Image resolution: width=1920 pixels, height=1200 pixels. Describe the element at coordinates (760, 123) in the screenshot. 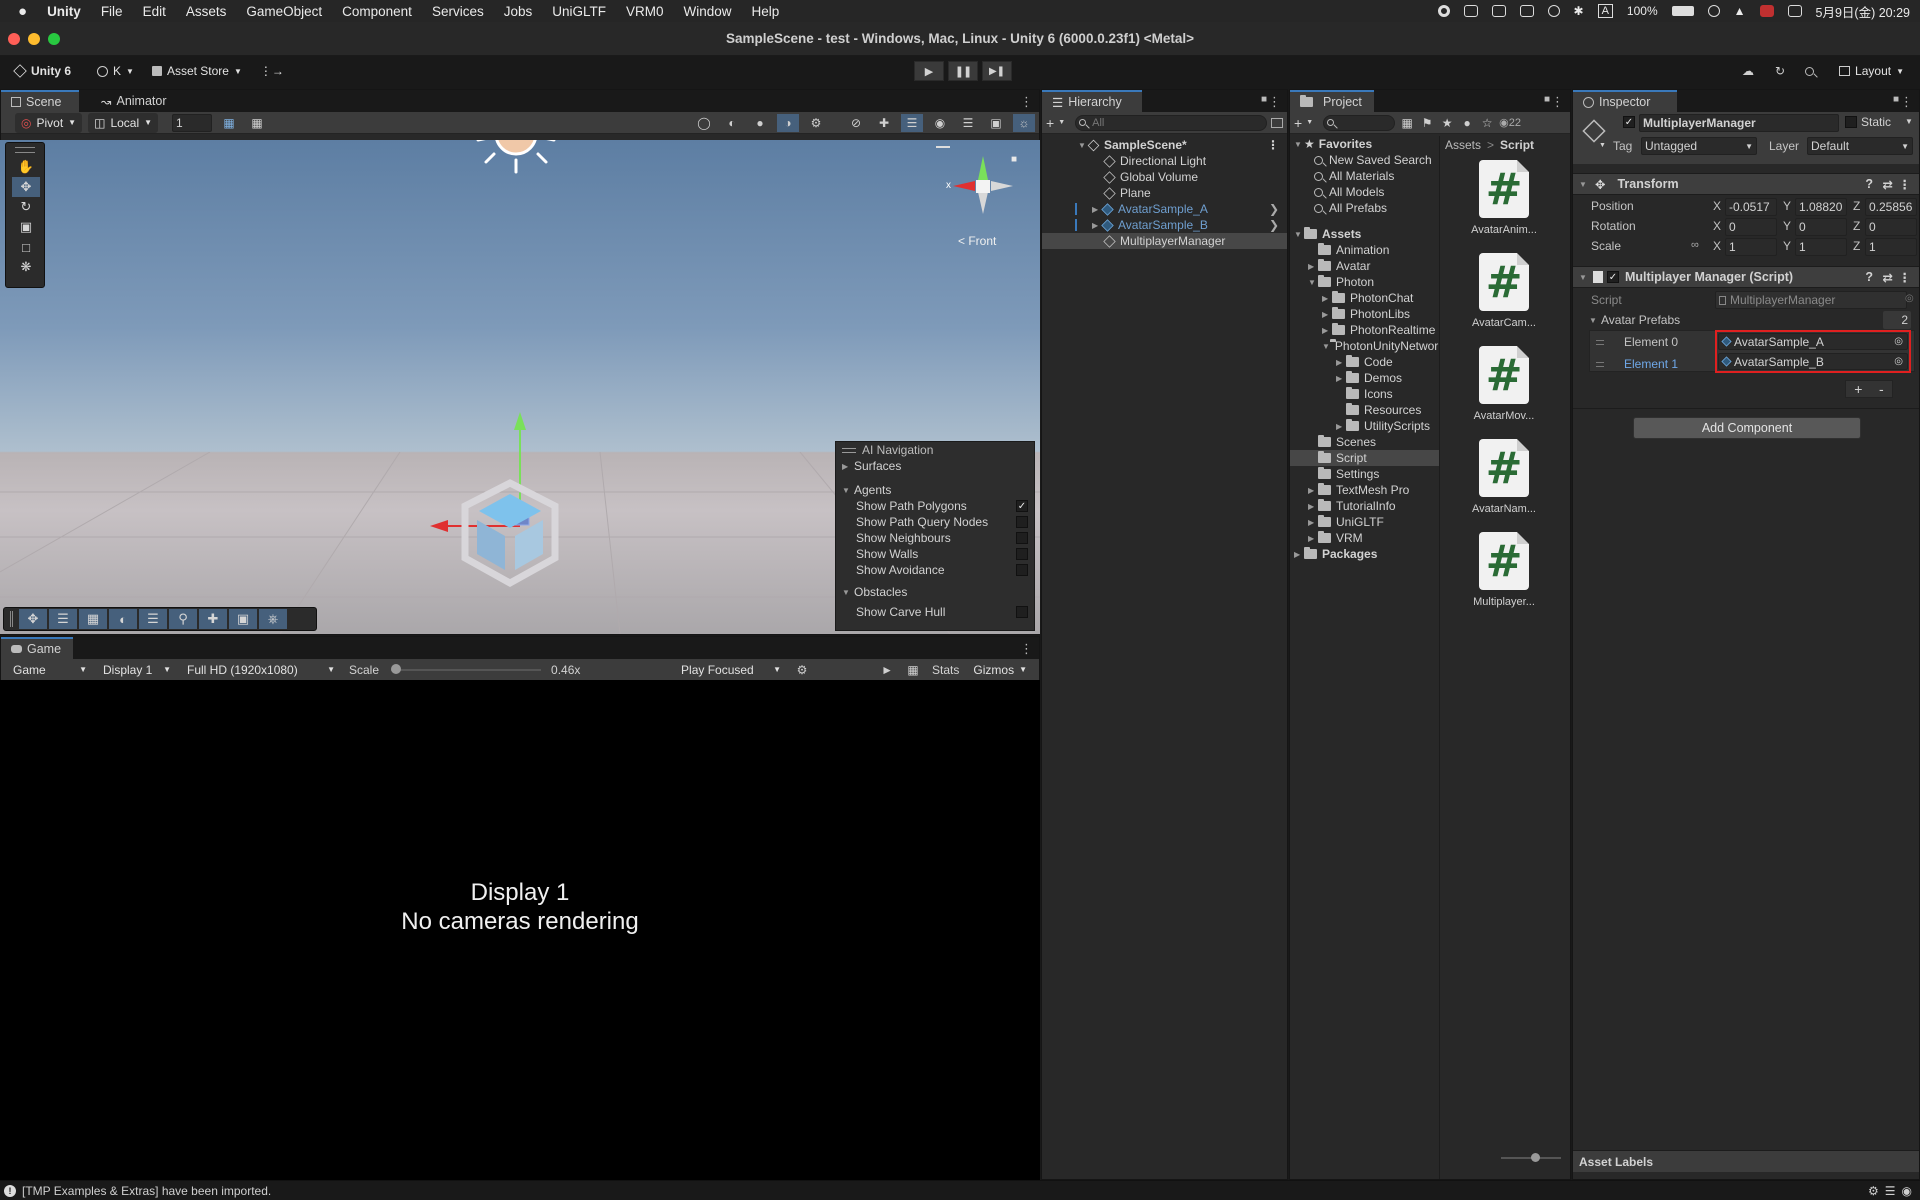

I see `shaded-icon: ●` at that location.